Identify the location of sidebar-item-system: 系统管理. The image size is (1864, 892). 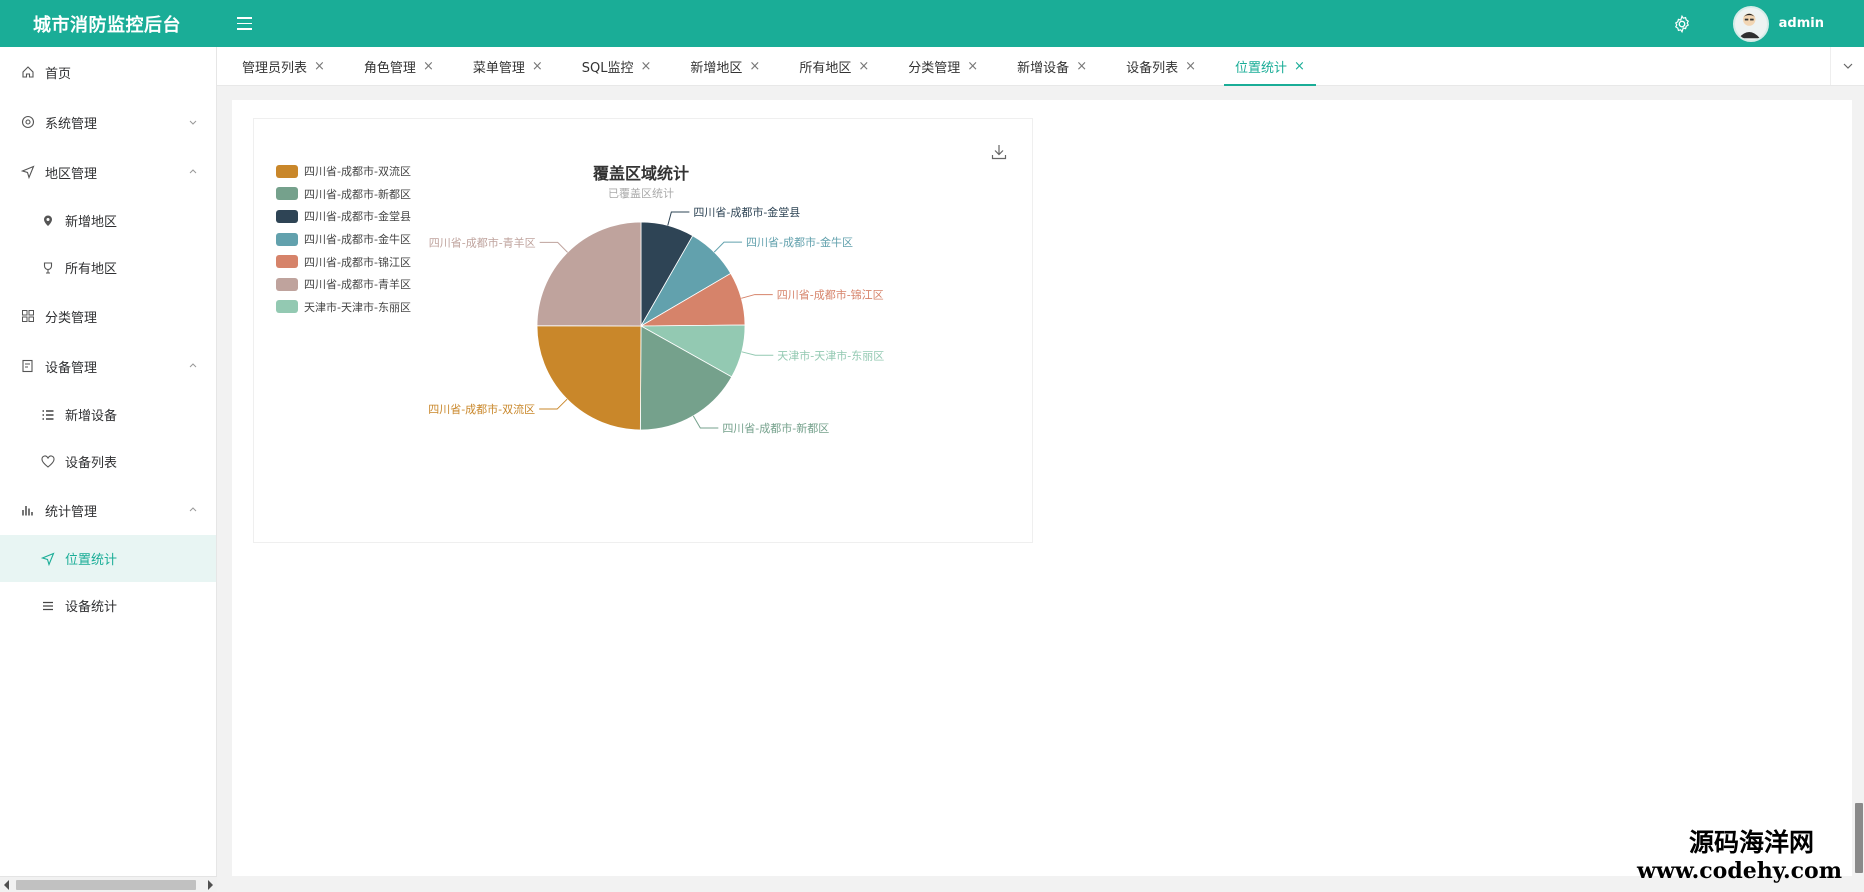
(108, 122).